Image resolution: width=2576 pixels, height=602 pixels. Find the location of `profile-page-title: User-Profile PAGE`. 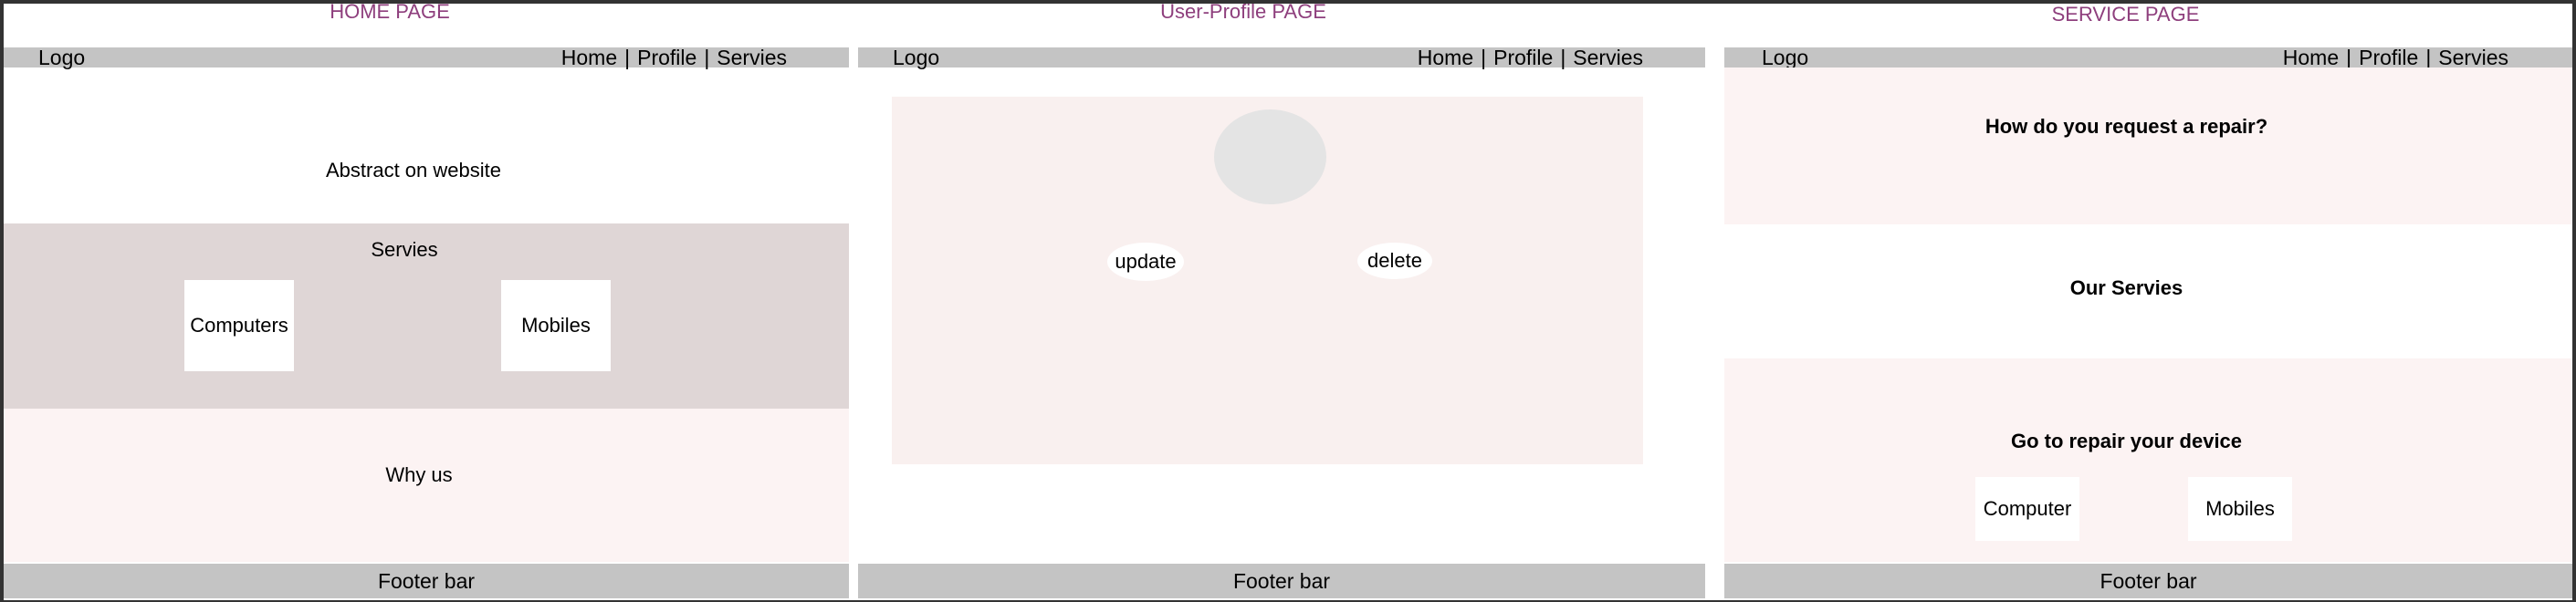

profile-page-title: User-Profile PAGE is located at coordinates (1243, 11).